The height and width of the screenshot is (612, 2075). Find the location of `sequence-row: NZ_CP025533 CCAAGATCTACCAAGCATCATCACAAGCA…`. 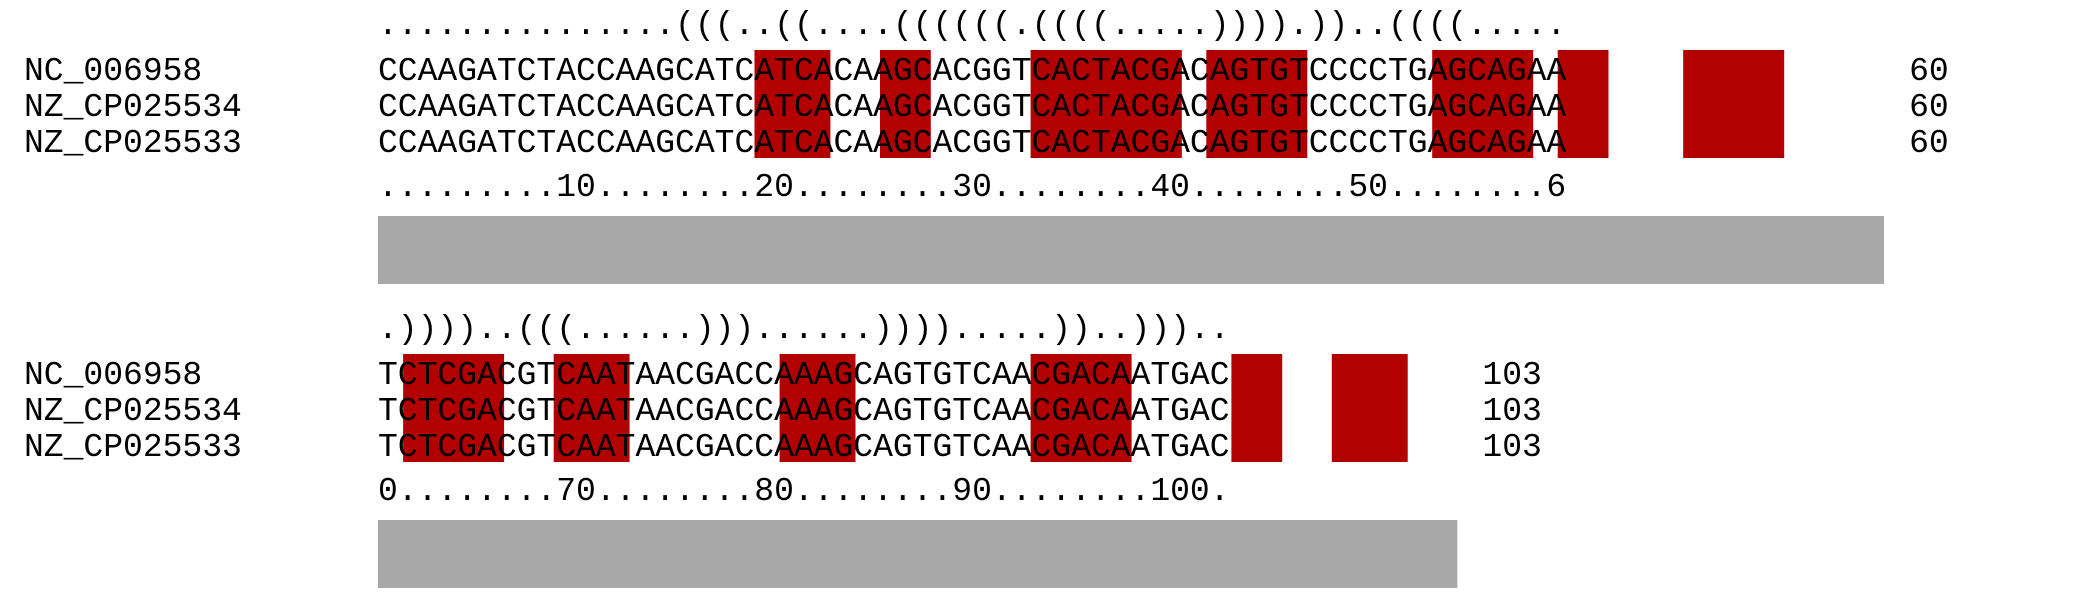

sequence-row: NZ_CP025533 CCAAGATCTACCAAGCATCATCACAAGCA… is located at coordinates (986, 143).